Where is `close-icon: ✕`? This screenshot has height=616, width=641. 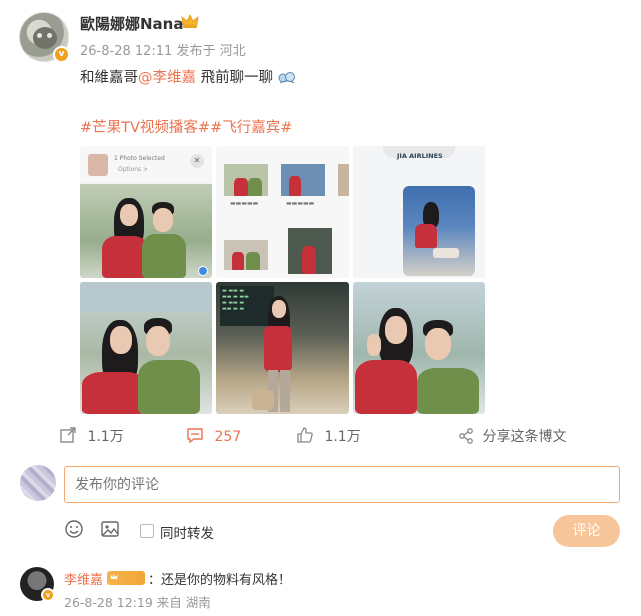 close-icon: ✕ is located at coordinates (197, 161).